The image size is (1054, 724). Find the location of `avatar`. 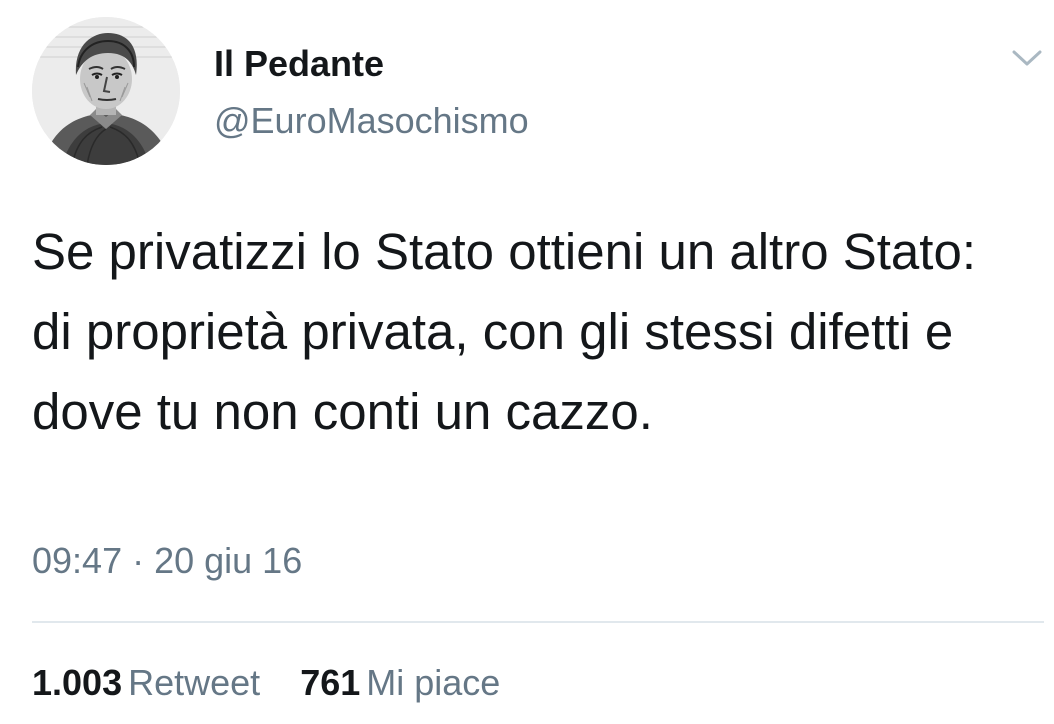

avatar is located at coordinates (106, 91).